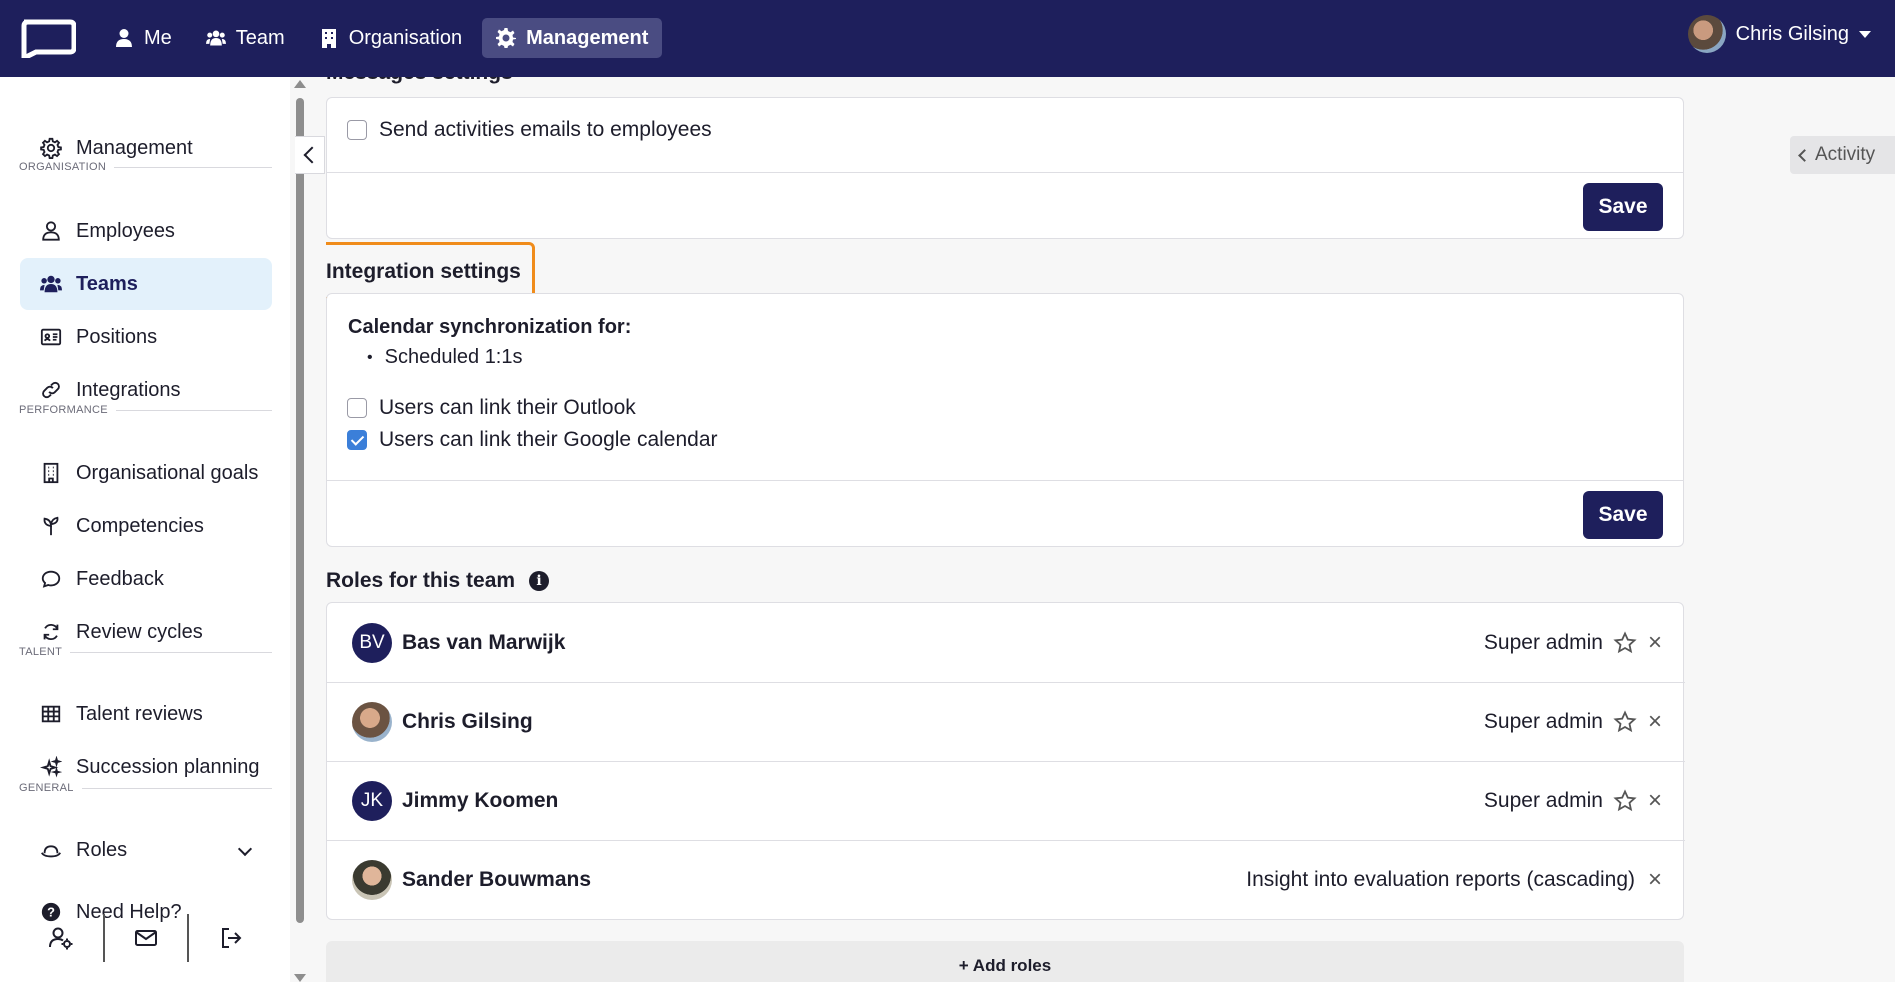 Image resolution: width=1895 pixels, height=982 pixels. I want to click on role-user-name: Bas van Marwijk, so click(483, 643).